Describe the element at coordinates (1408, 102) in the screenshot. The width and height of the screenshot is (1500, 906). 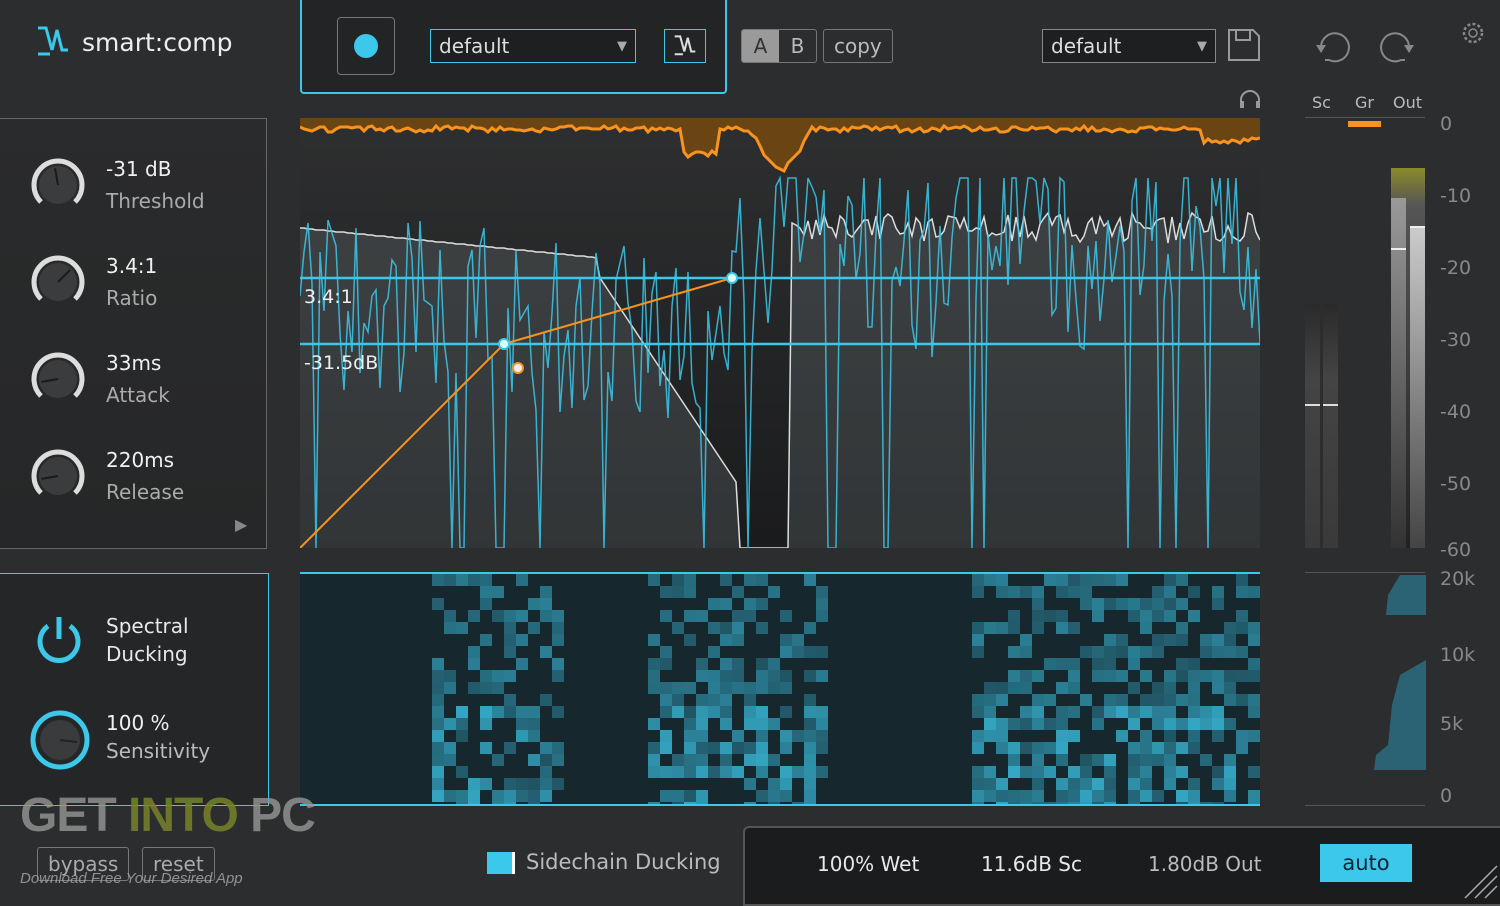
I see `meter-label-out: Out` at that location.